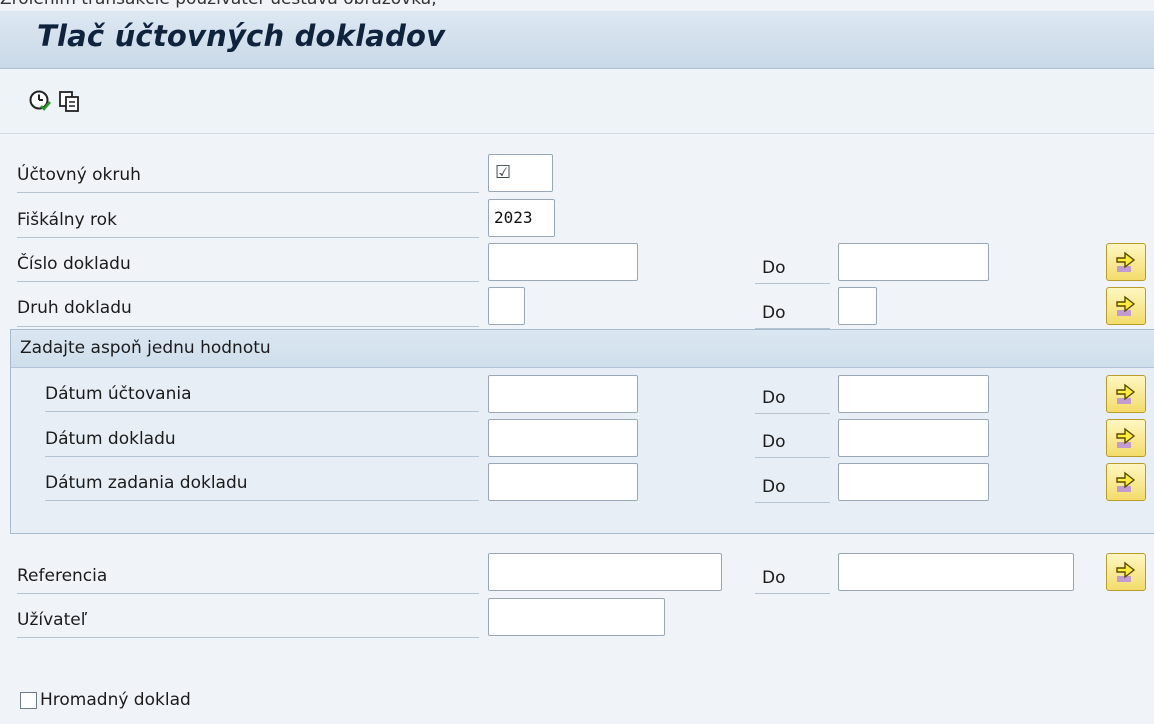 The image size is (1154, 724). I want to click on posting-date-to-field, so click(913, 394).